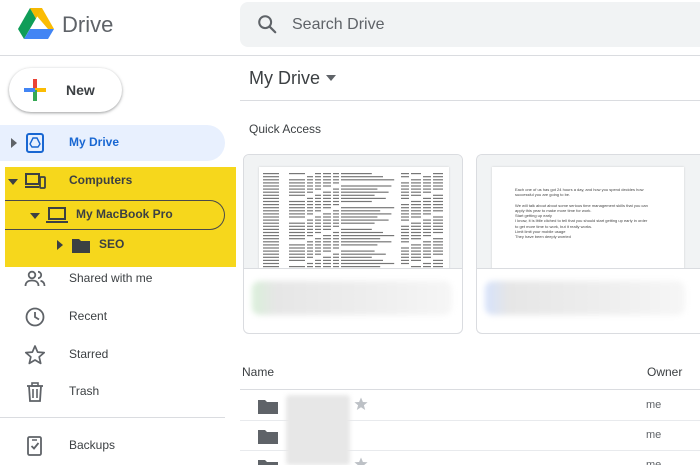 The width and height of the screenshot is (700, 465). What do you see at coordinates (284, 78) in the screenshot?
I see `page-title: My Drive` at bounding box center [284, 78].